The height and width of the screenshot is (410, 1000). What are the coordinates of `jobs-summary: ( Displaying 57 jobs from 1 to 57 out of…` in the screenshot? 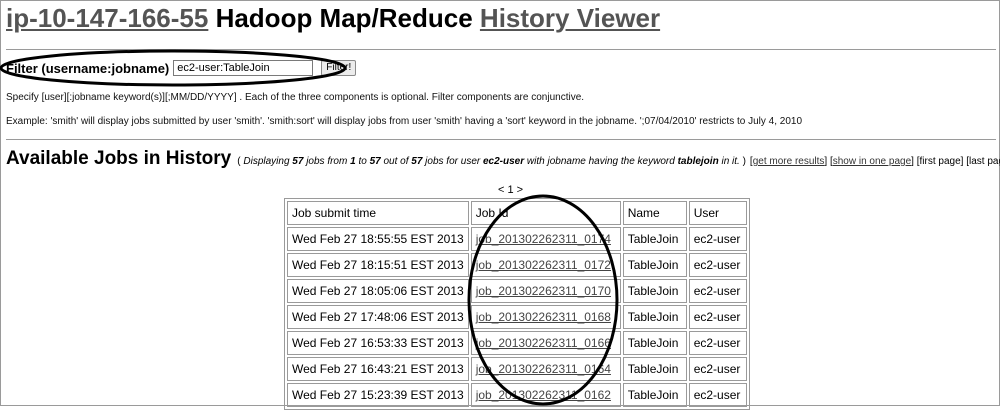 It's located at (491, 161).